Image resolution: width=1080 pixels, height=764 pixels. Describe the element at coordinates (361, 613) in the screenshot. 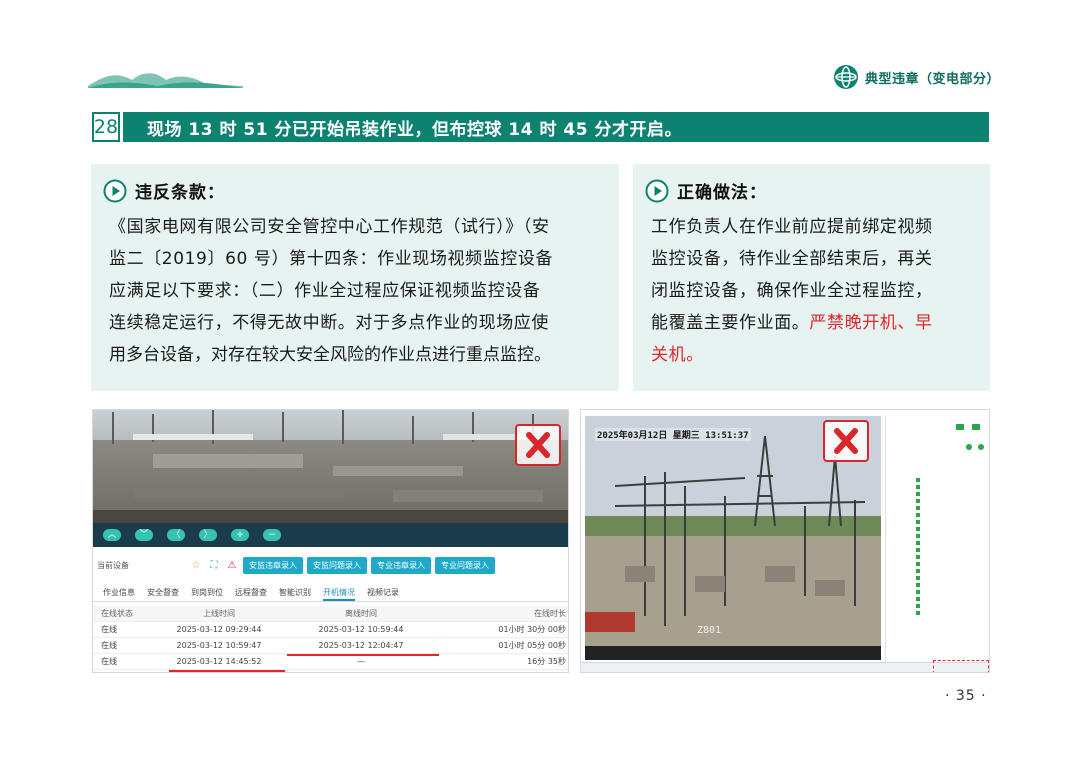

I see `col-offline-time: 离线时间` at that location.